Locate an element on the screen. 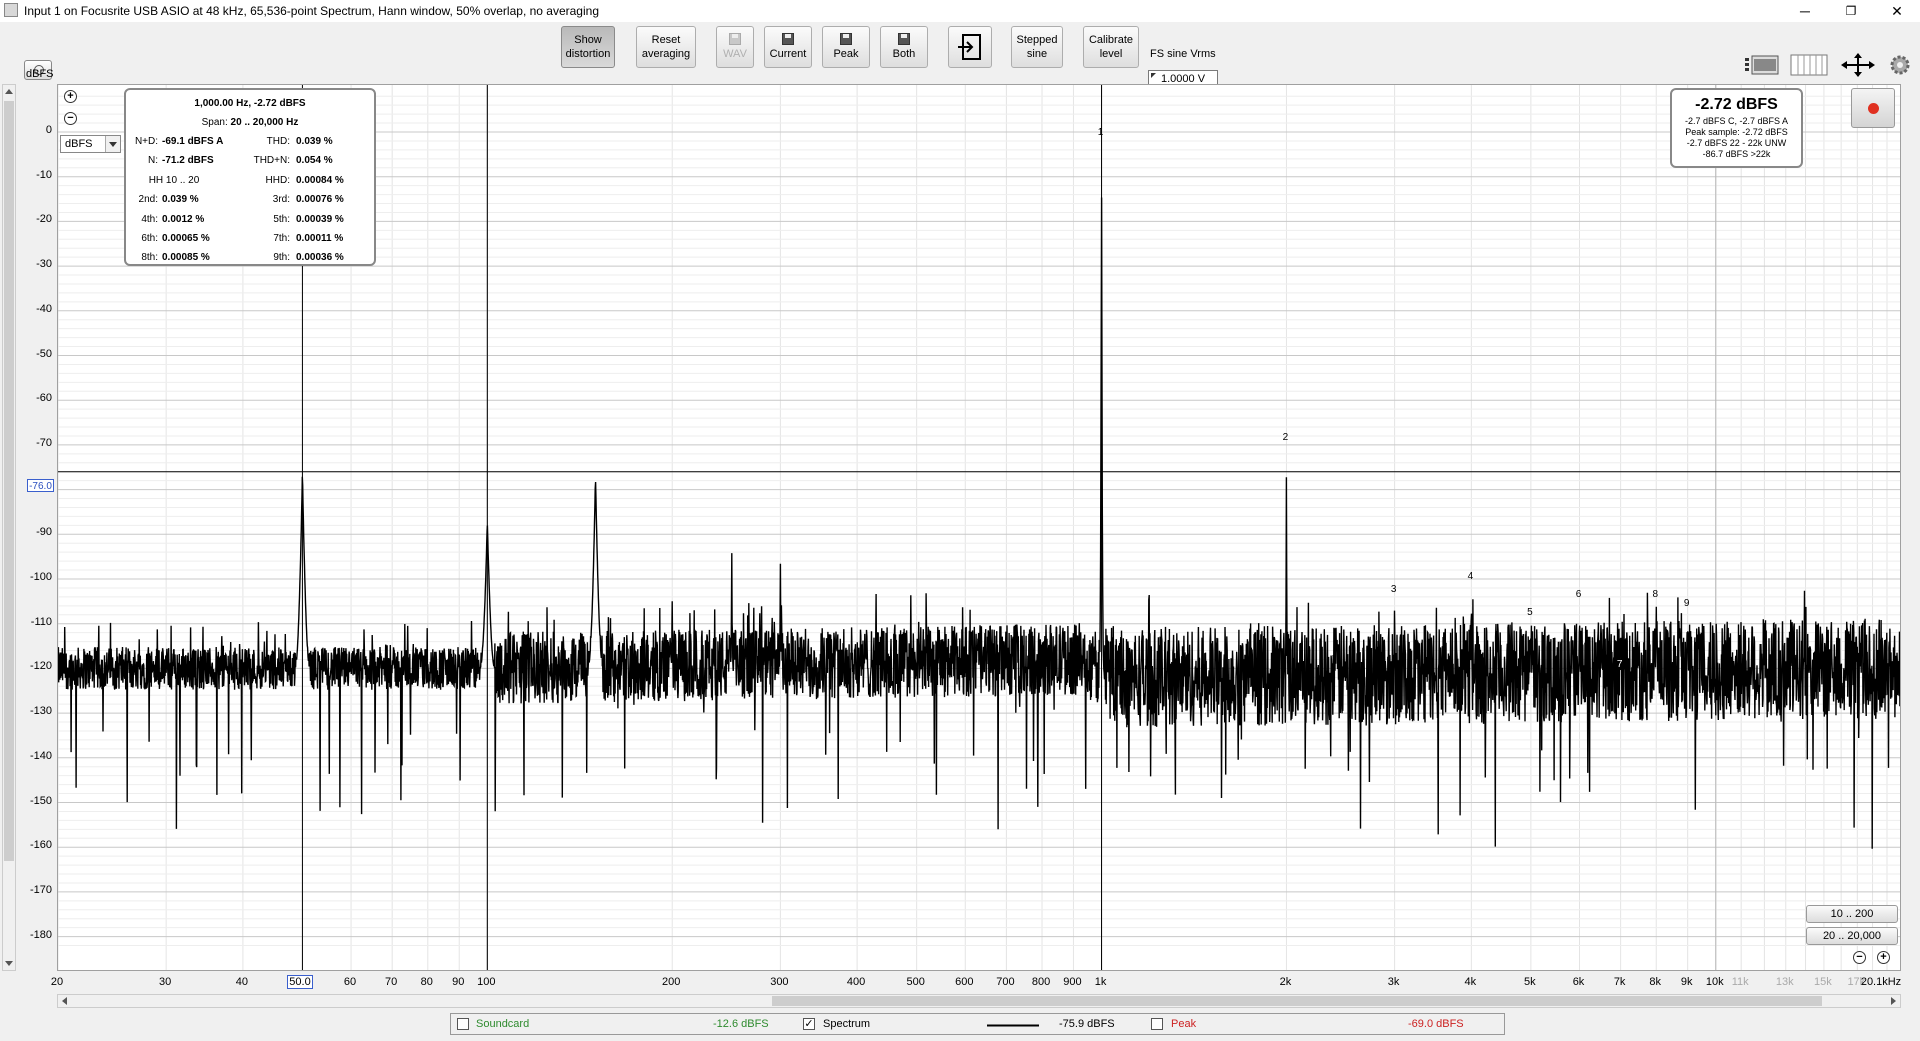  x-zoom-in-icon: + is located at coordinates (1883, 957).